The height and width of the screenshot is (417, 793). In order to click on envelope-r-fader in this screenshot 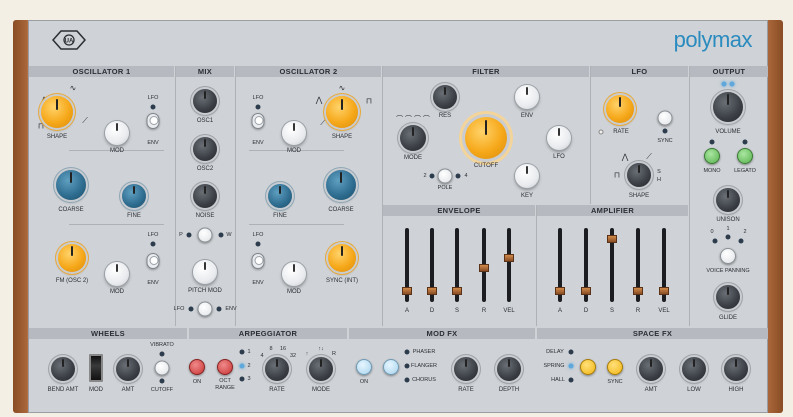, I will do `click(484, 265)`.